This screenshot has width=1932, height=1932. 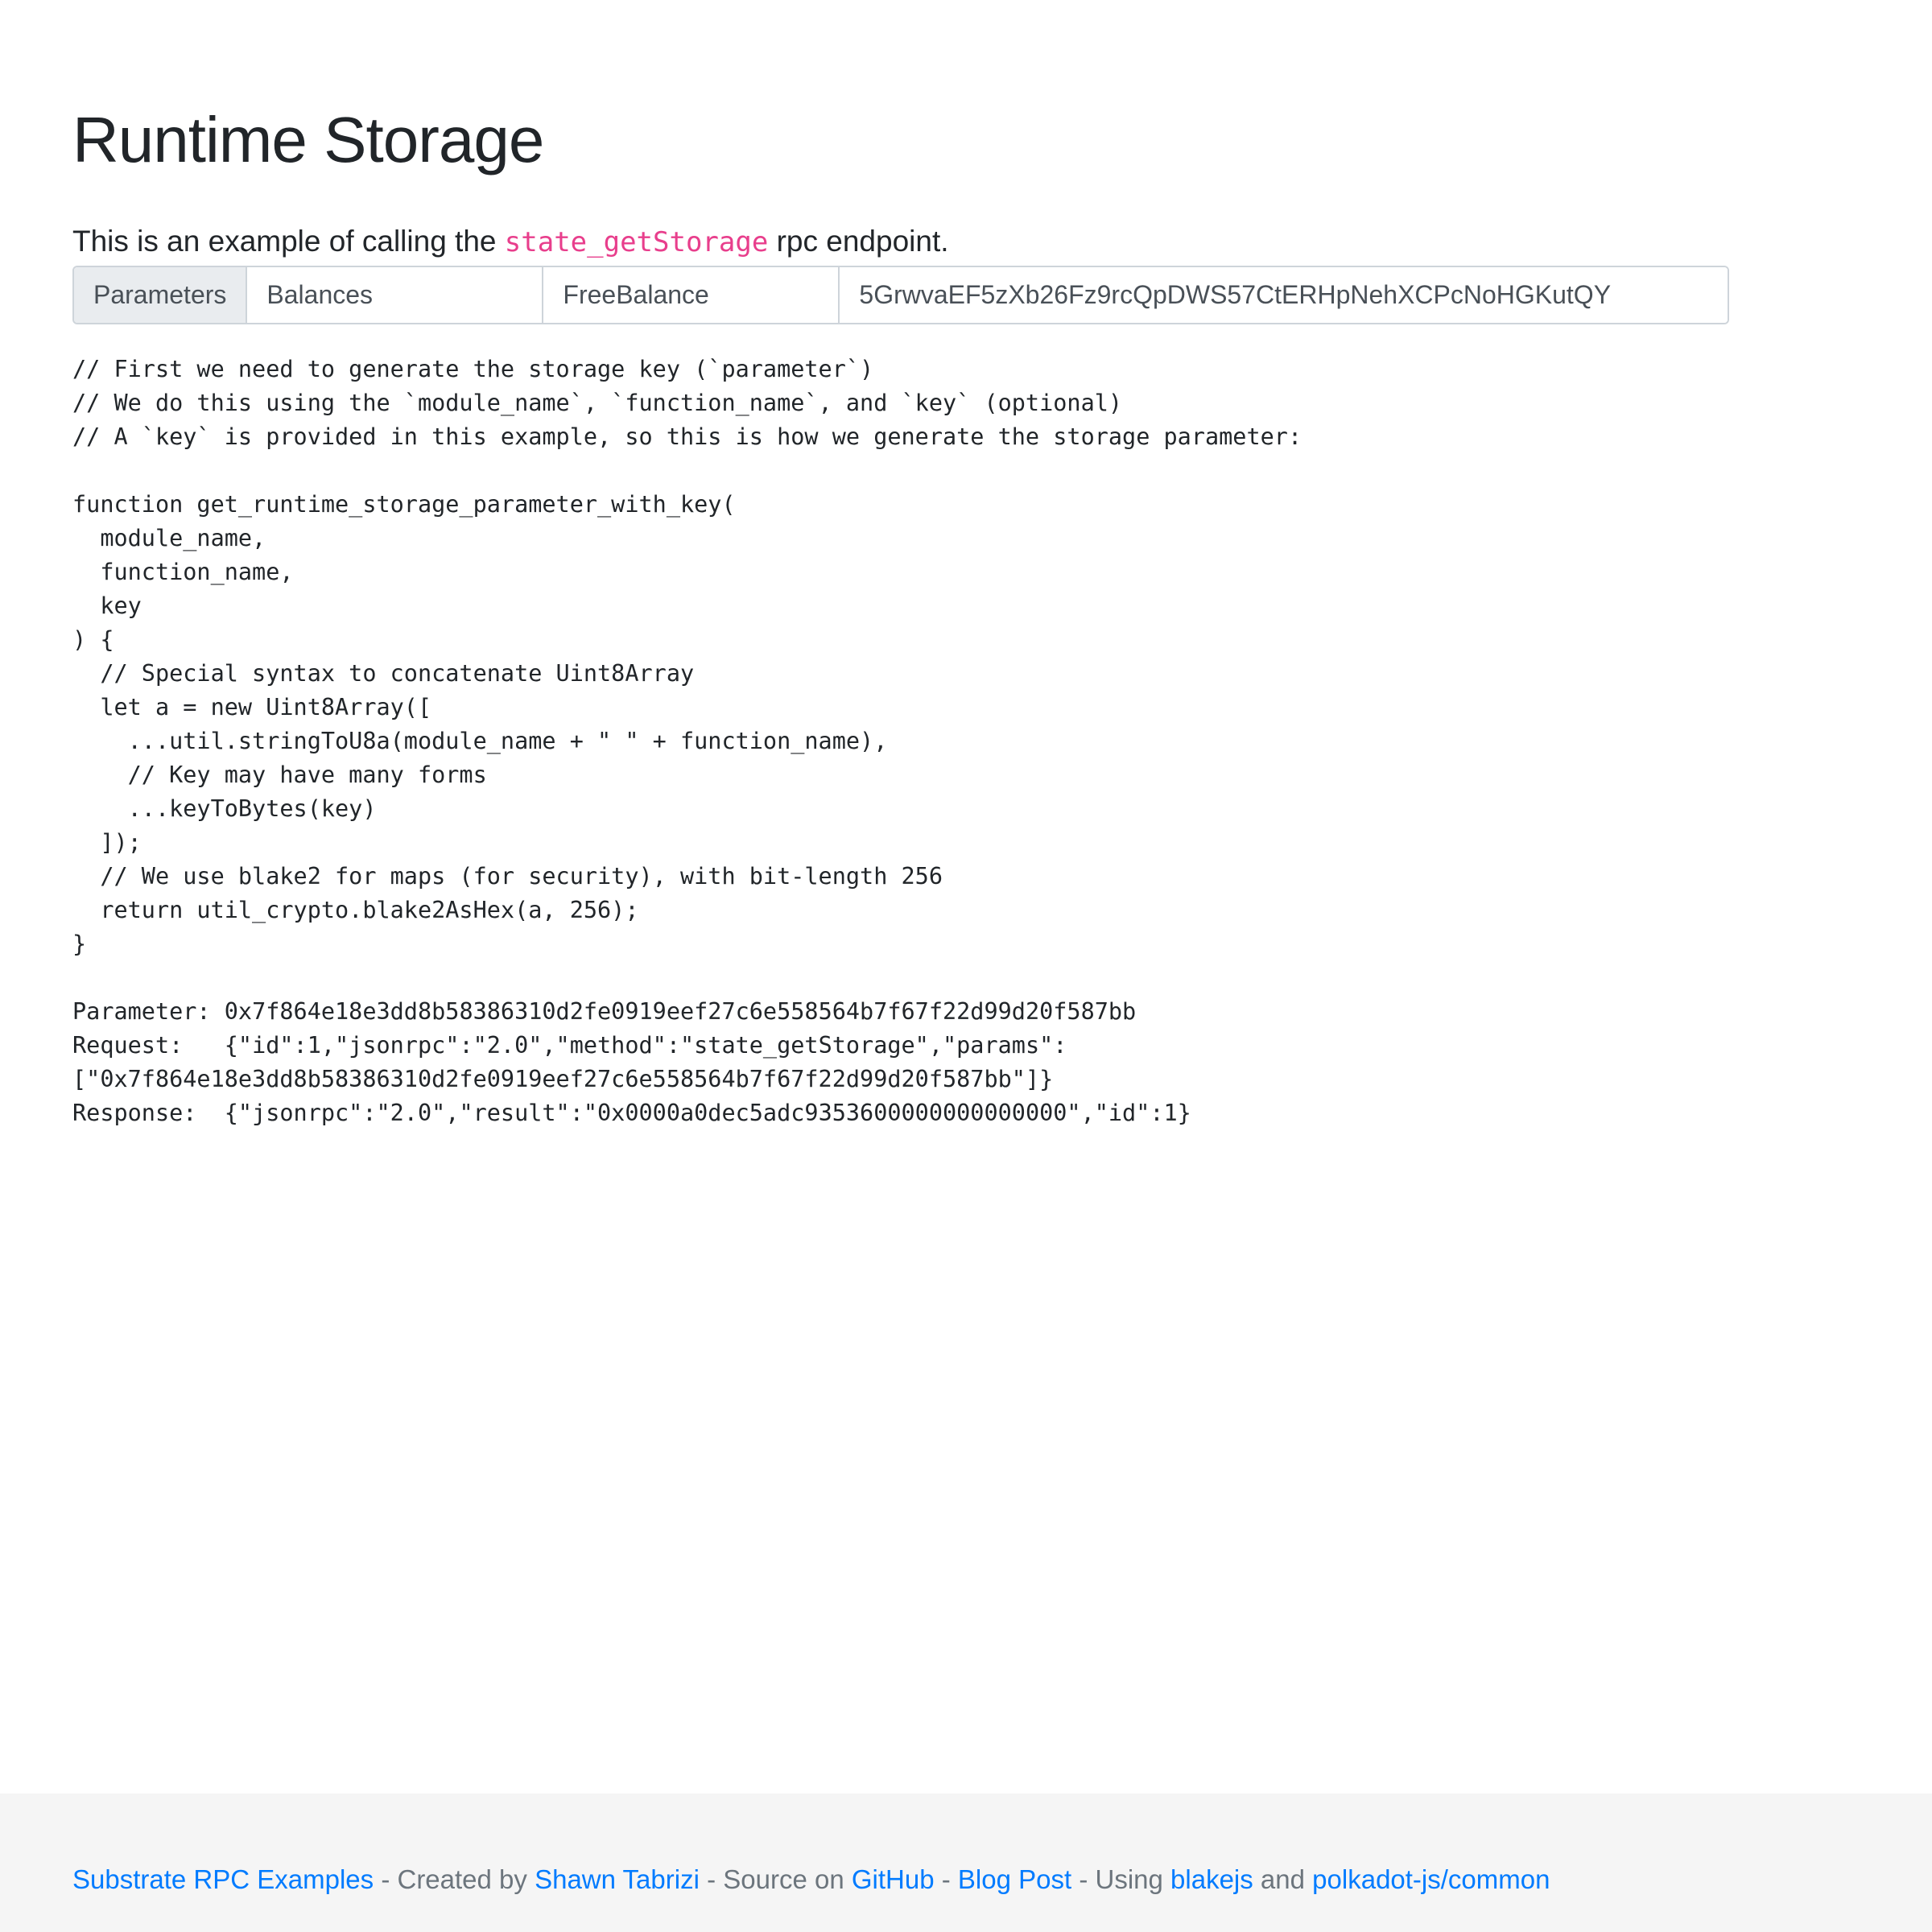 I want to click on code-line: ]);, so click(x=107, y=843).